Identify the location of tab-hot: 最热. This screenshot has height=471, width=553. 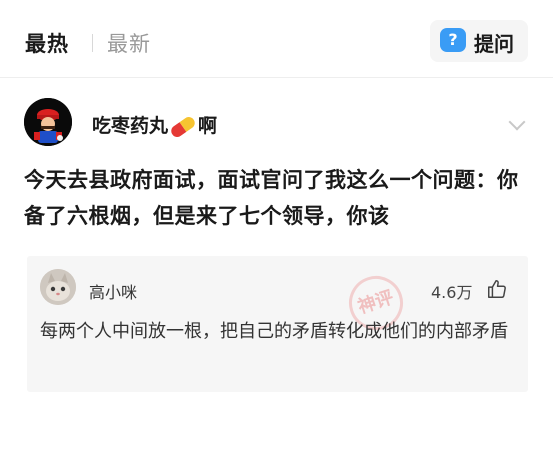
(47, 43).